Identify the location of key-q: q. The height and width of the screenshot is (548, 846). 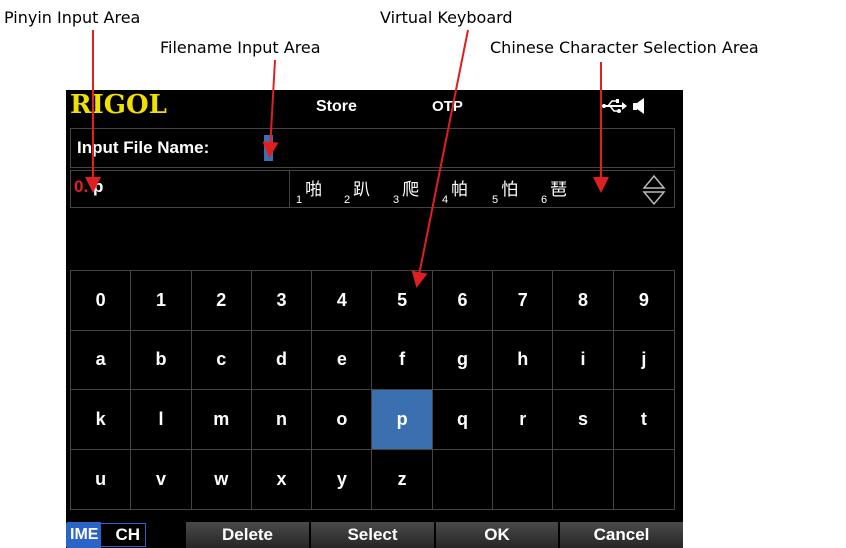
(463, 420).